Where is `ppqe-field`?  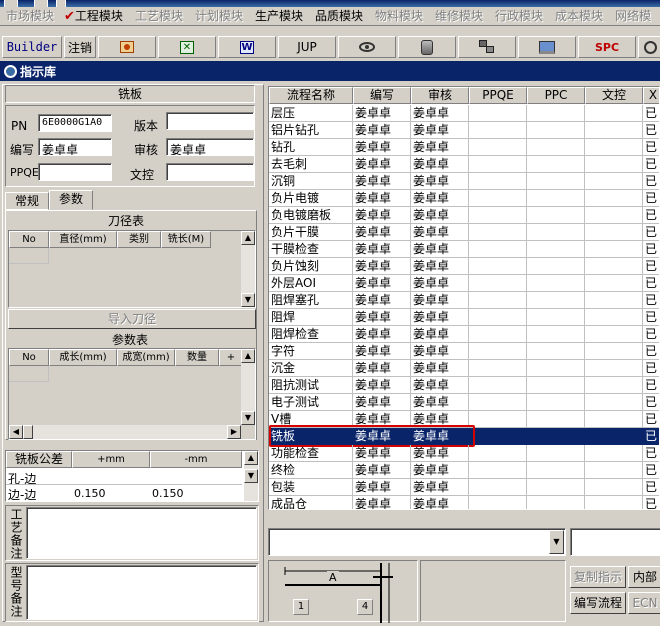
ppqe-field is located at coordinates (75, 172).